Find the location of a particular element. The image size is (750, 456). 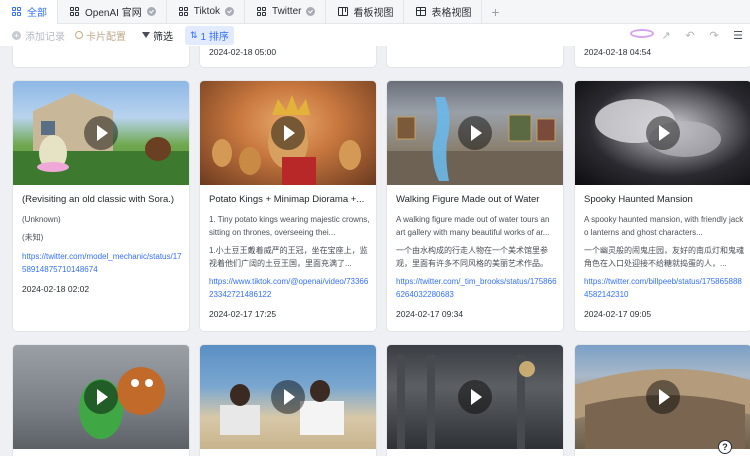

settings-icon is located at coordinates (79, 35).